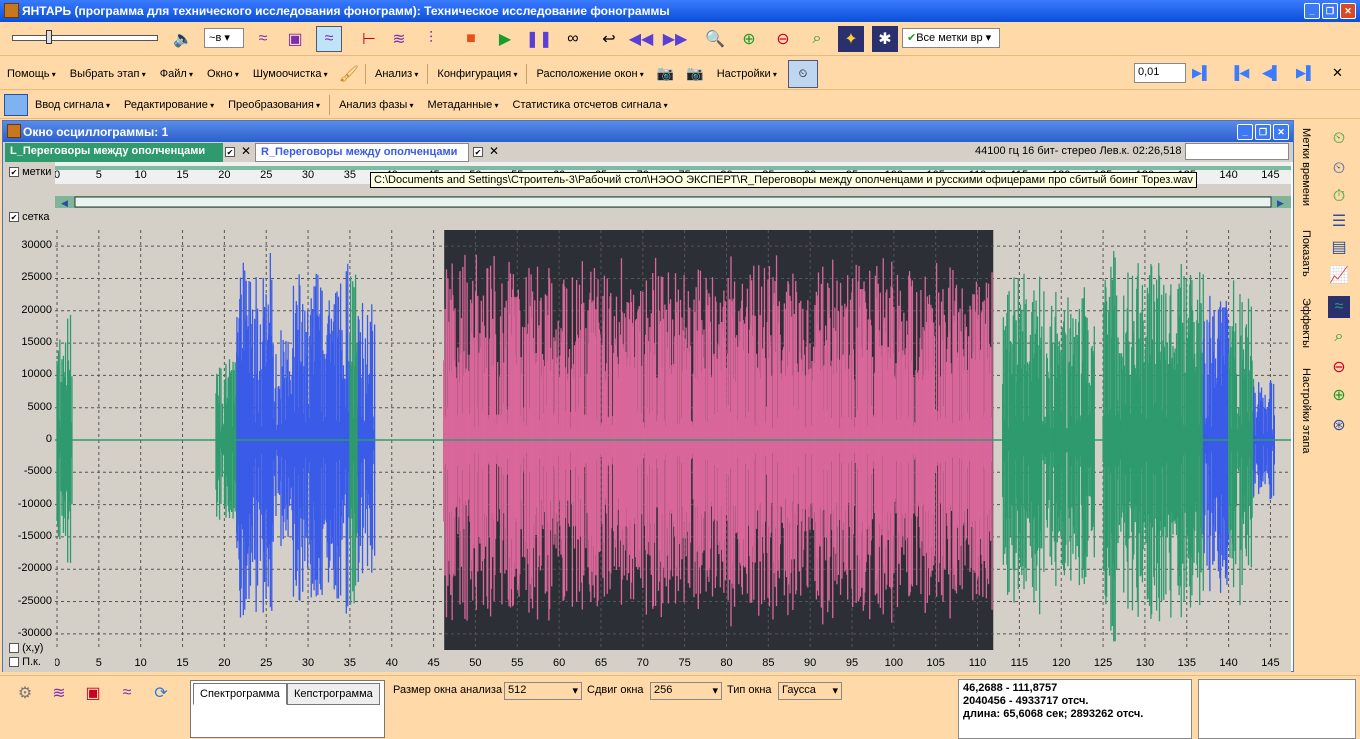 The image size is (1360, 739). Describe the element at coordinates (1339, 395) in the screenshot. I see `sidebar-zoom-in-icon: ⊕` at that location.